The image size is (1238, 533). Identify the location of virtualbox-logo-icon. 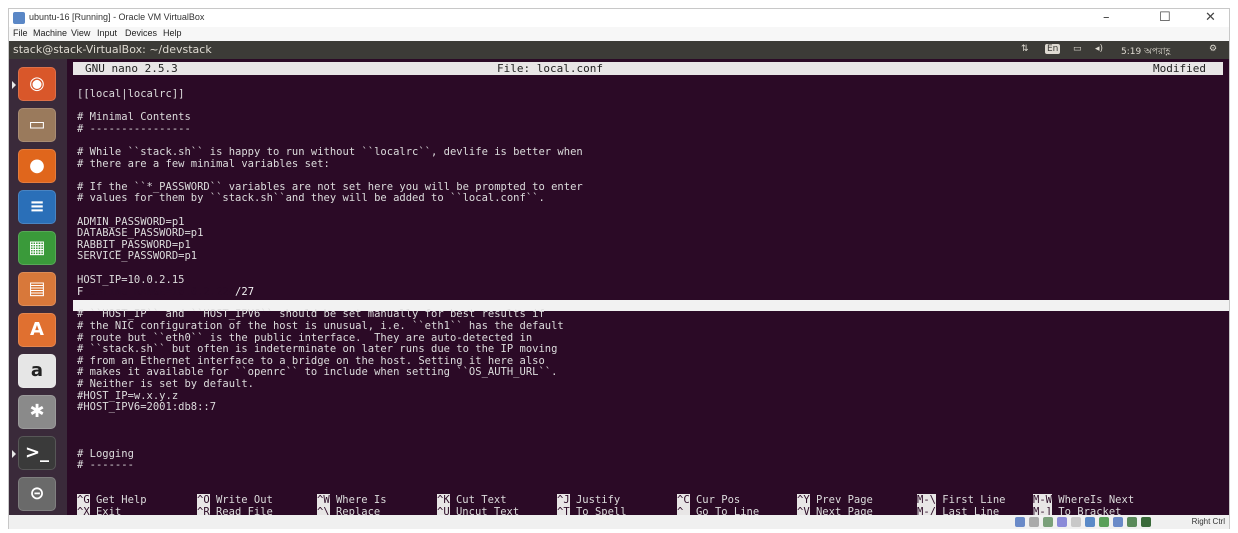
(19, 18).